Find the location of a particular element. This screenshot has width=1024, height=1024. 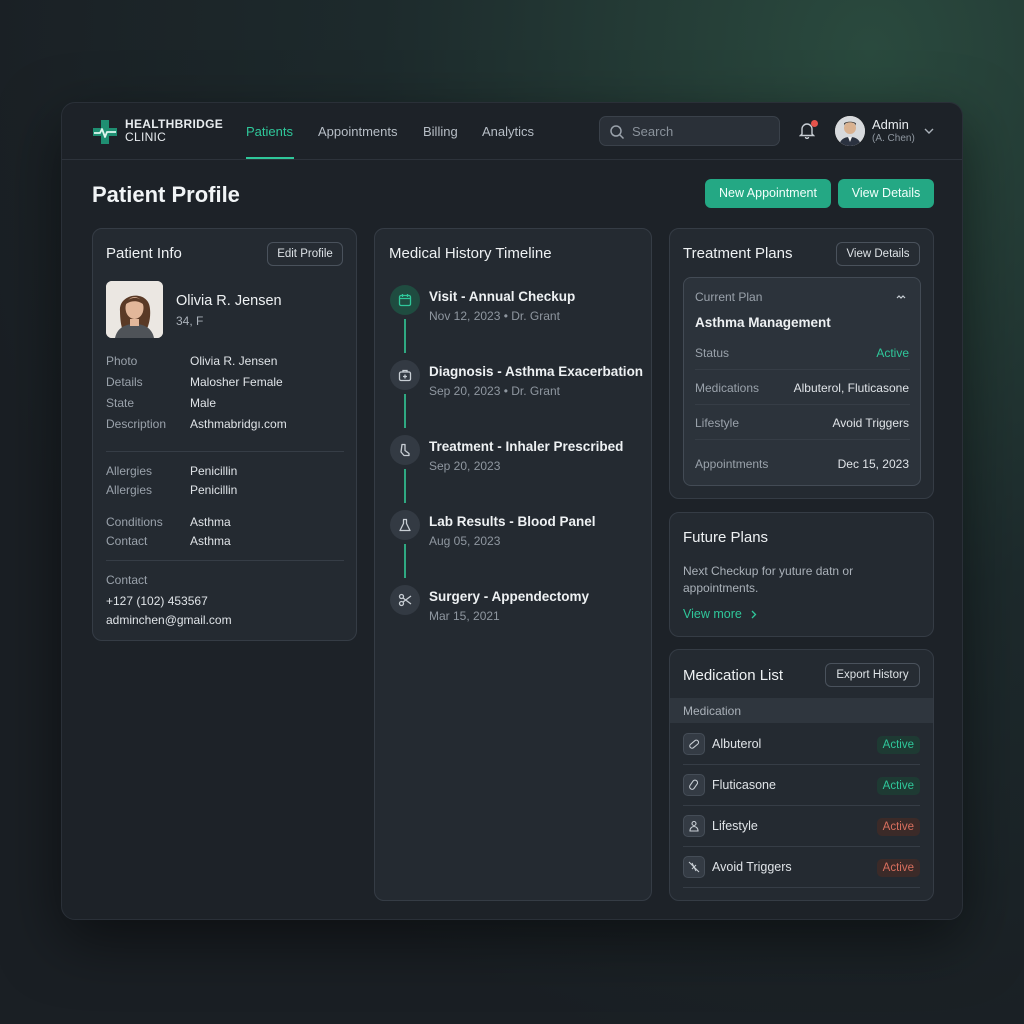

new-appointment-button: New Appointment is located at coordinates (768, 193).